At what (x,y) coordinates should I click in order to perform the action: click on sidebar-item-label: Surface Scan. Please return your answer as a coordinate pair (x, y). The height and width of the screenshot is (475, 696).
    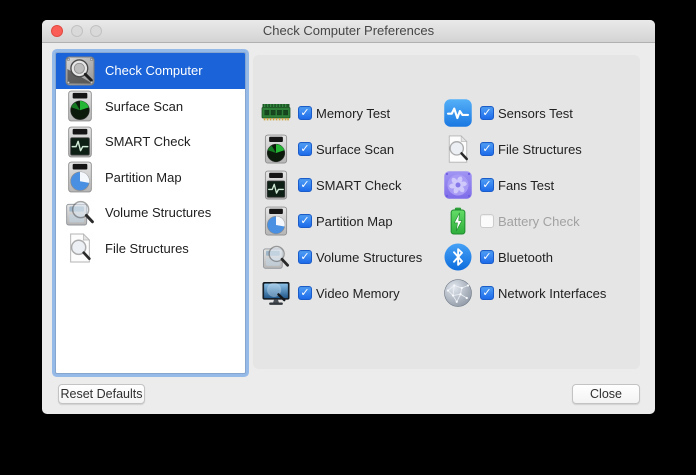
    Looking at the image, I should click on (144, 106).